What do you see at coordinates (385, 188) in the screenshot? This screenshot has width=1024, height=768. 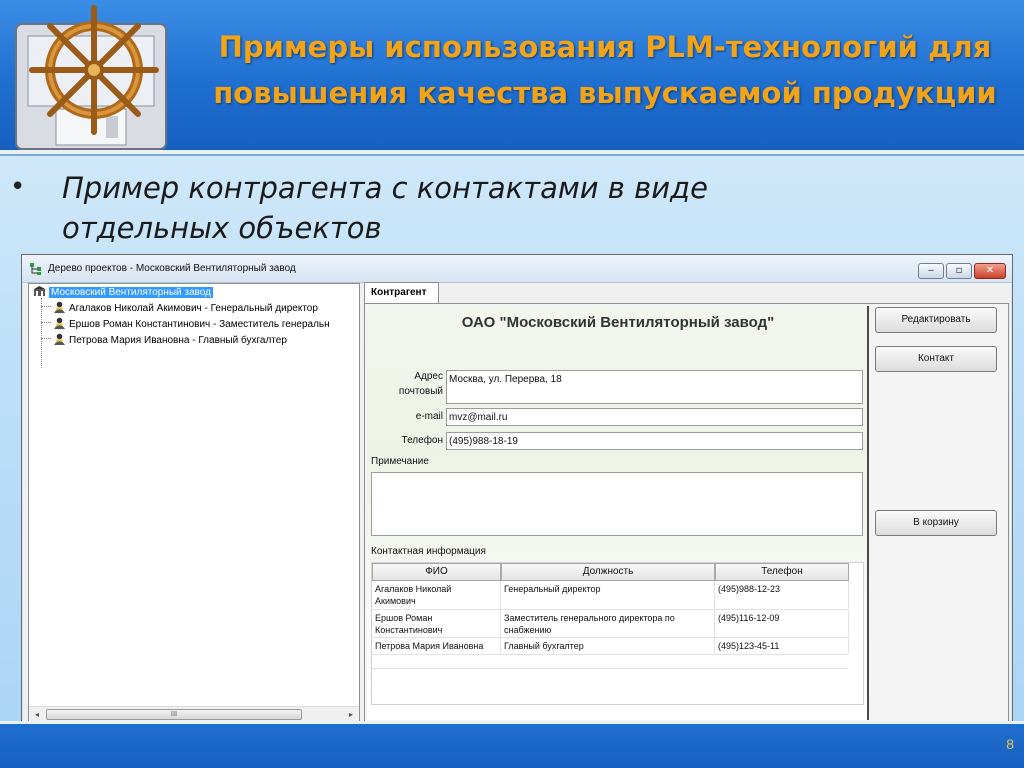 I see `bullet-text-line-1: Пример контрагента с контактами в виде` at bounding box center [385, 188].